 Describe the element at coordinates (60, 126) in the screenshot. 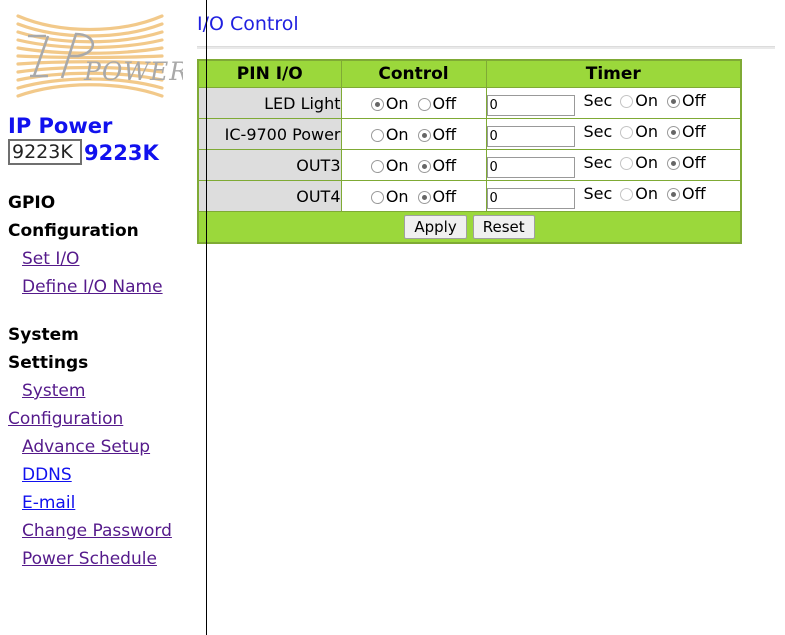

I see `brand-name: IP Power` at that location.